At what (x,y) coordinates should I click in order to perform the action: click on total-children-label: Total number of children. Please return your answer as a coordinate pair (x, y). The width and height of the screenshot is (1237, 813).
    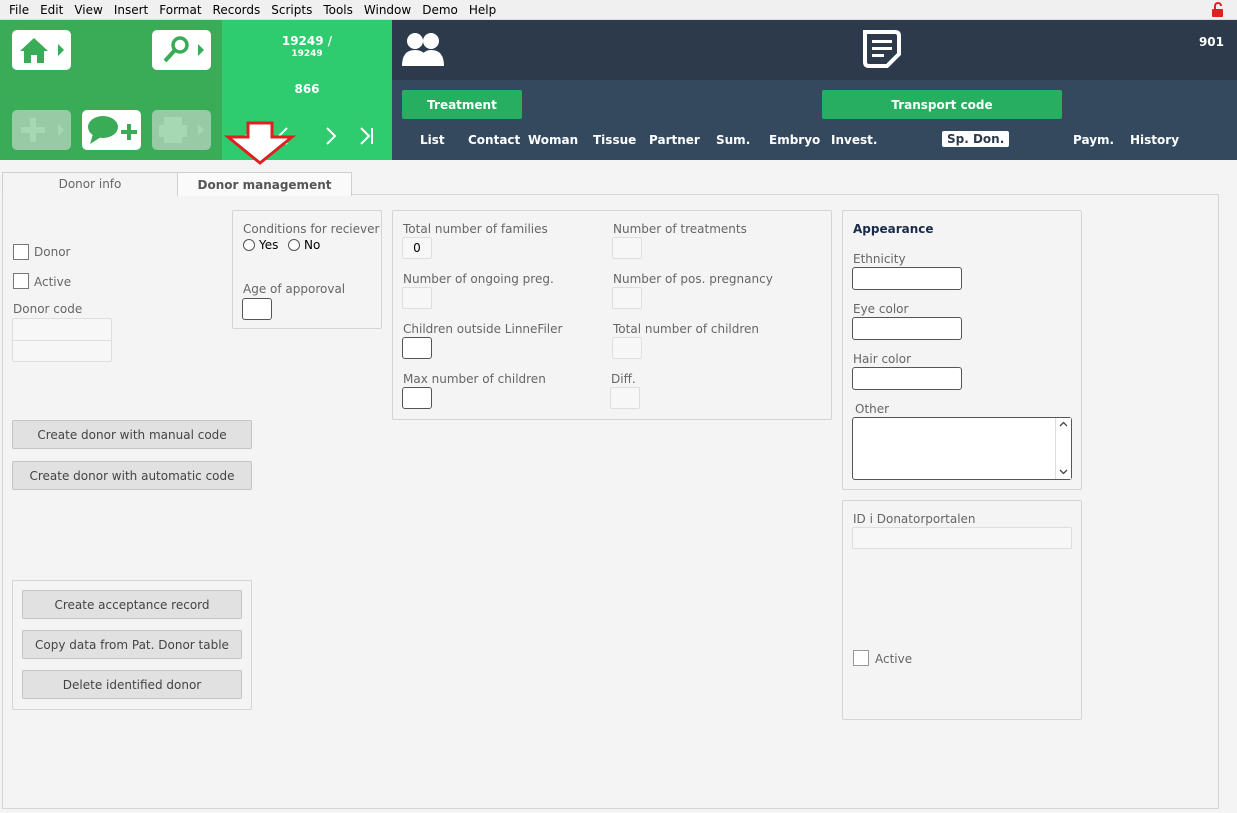
    Looking at the image, I should click on (686, 329).